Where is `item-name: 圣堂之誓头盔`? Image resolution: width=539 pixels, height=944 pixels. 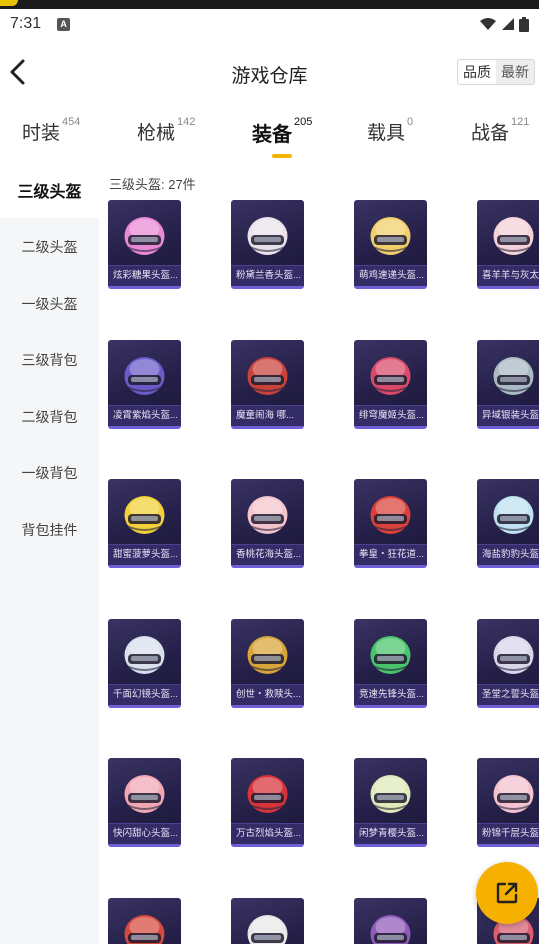
item-name: 圣堂之誓头盔 is located at coordinates (508, 694).